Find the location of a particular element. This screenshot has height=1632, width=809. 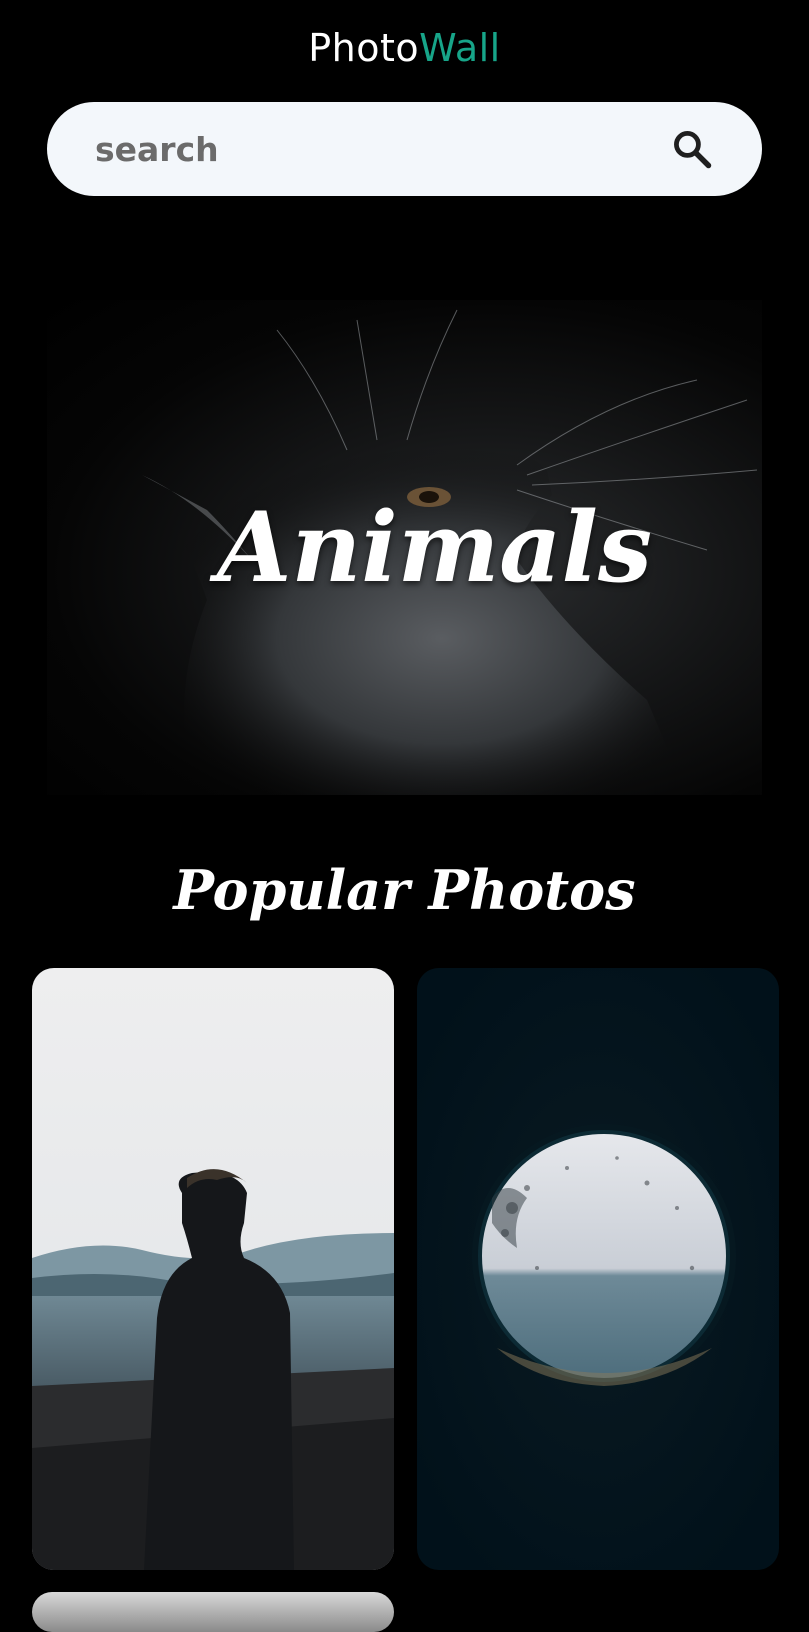

app-title: PhotoWall is located at coordinates (404, 48).